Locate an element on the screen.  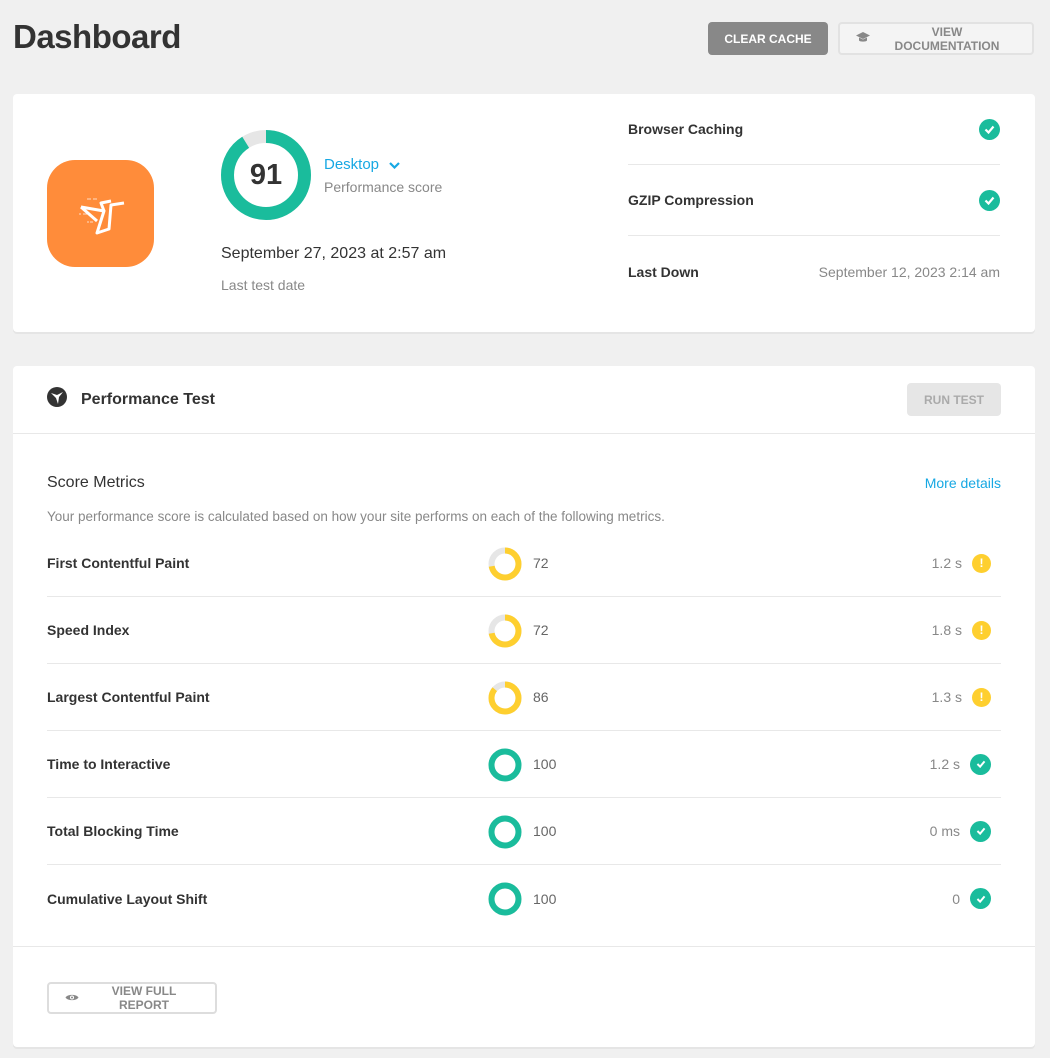
page-title: Dashboard is located at coordinates (97, 36).